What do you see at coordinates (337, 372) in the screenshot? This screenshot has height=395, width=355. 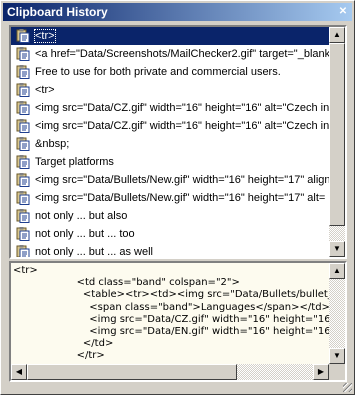 I see `scroll-corner` at bounding box center [337, 372].